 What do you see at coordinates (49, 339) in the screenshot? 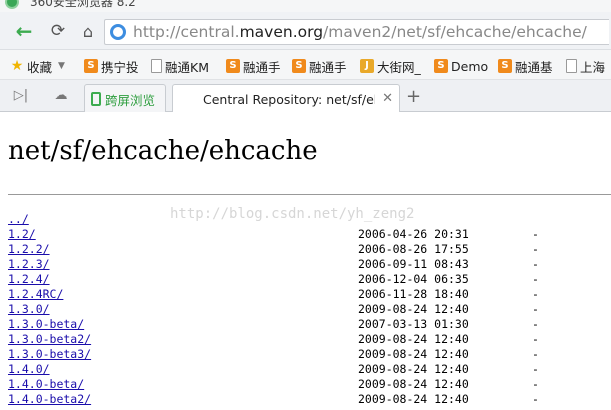
I see `directory-link: 1.3.0-beta2/` at bounding box center [49, 339].